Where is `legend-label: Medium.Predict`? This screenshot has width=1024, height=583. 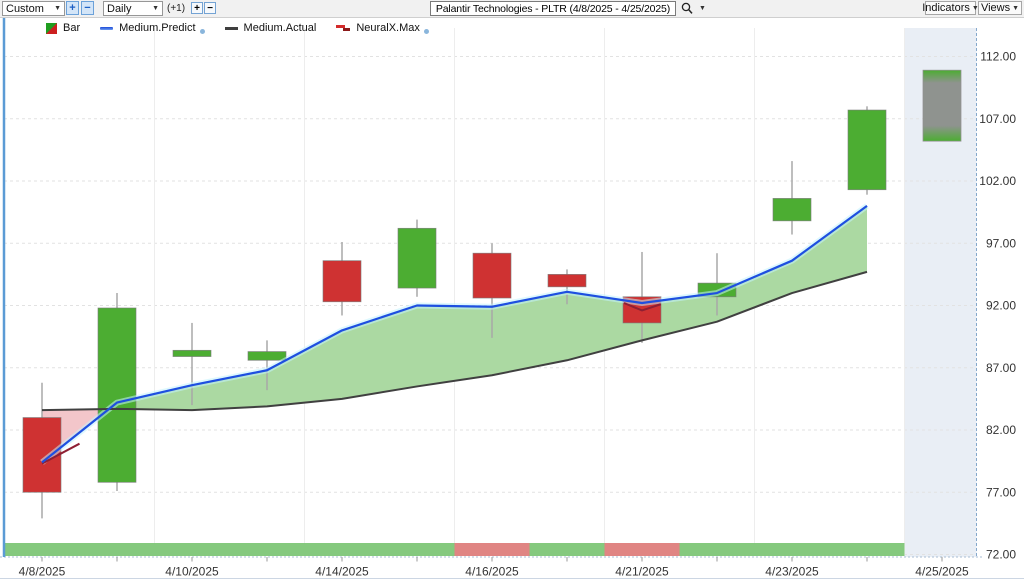 legend-label: Medium.Predict is located at coordinates (157, 28).